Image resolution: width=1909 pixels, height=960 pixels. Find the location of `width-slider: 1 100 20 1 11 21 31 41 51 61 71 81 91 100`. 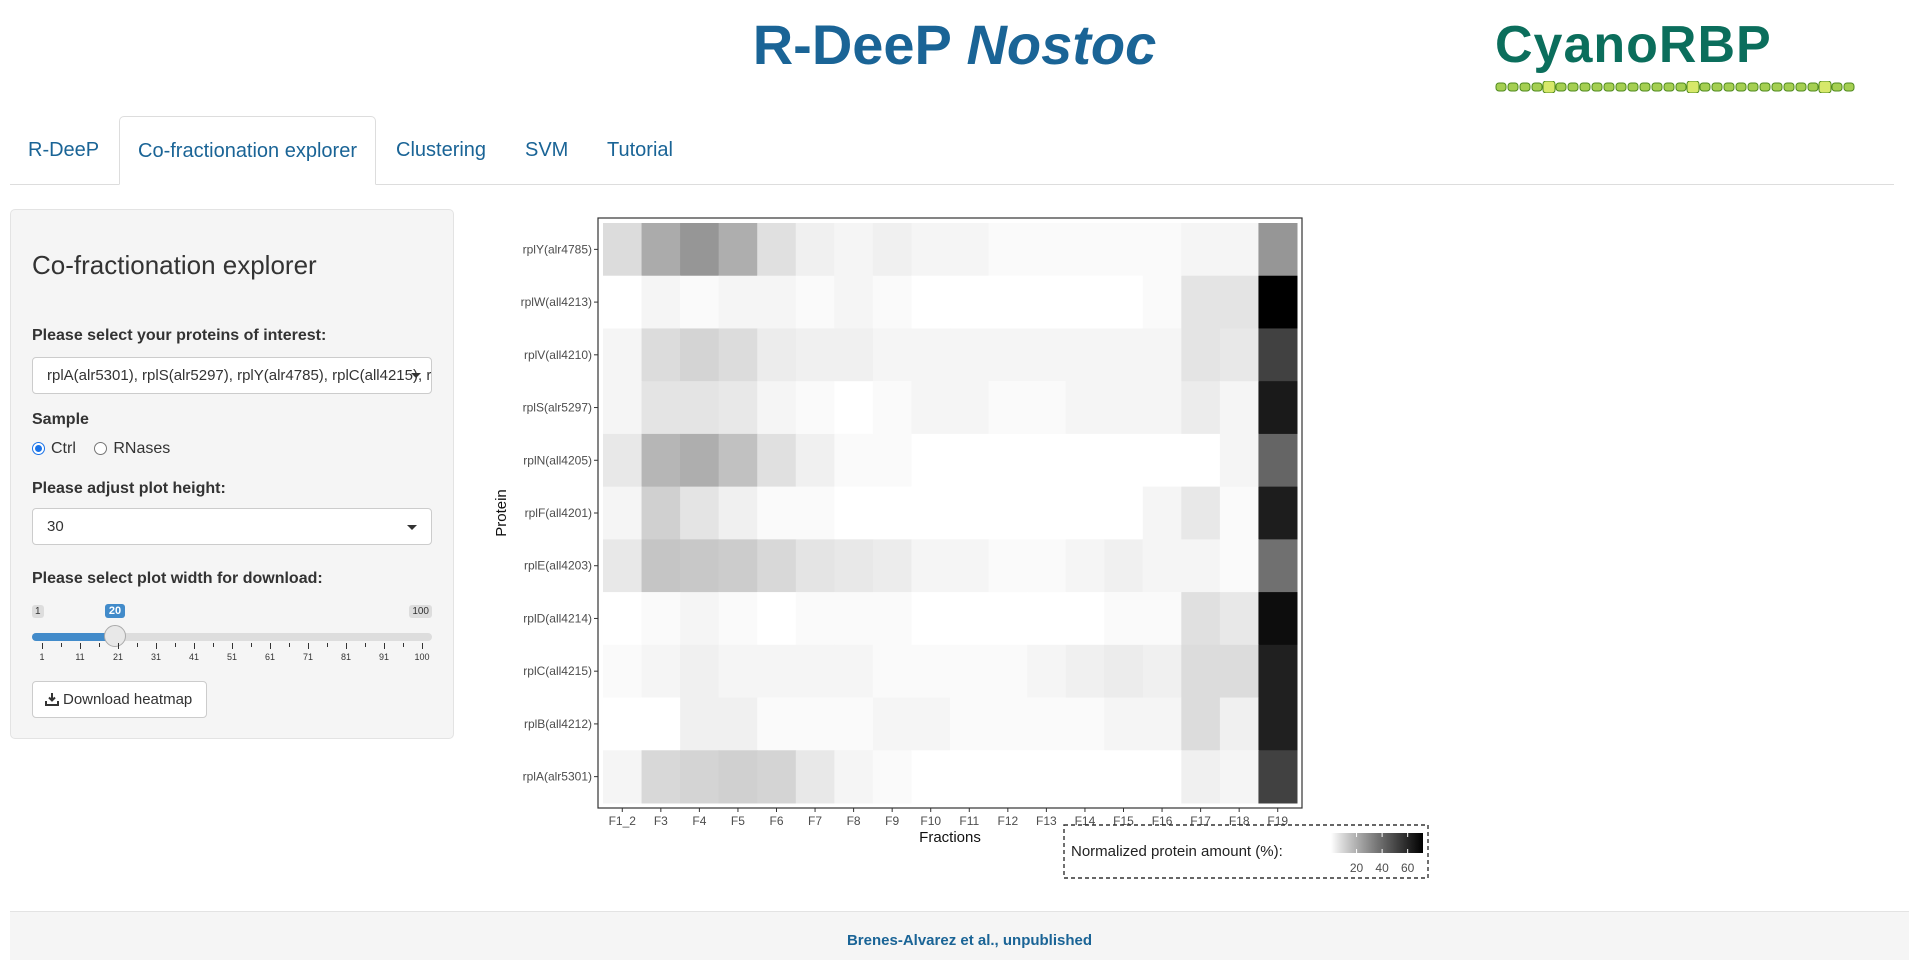

width-slider: 1 100 20 1 11 21 31 41 51 61 71 81 91 100 is located at coordinates (232, 628).